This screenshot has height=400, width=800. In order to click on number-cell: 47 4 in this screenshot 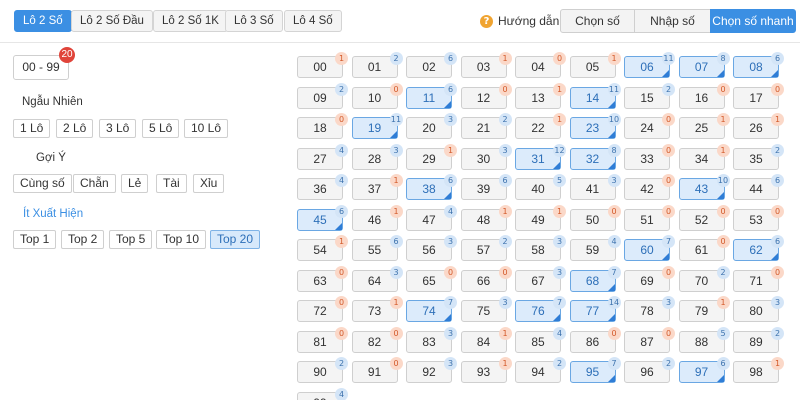, I will do `click(431, 217)`.